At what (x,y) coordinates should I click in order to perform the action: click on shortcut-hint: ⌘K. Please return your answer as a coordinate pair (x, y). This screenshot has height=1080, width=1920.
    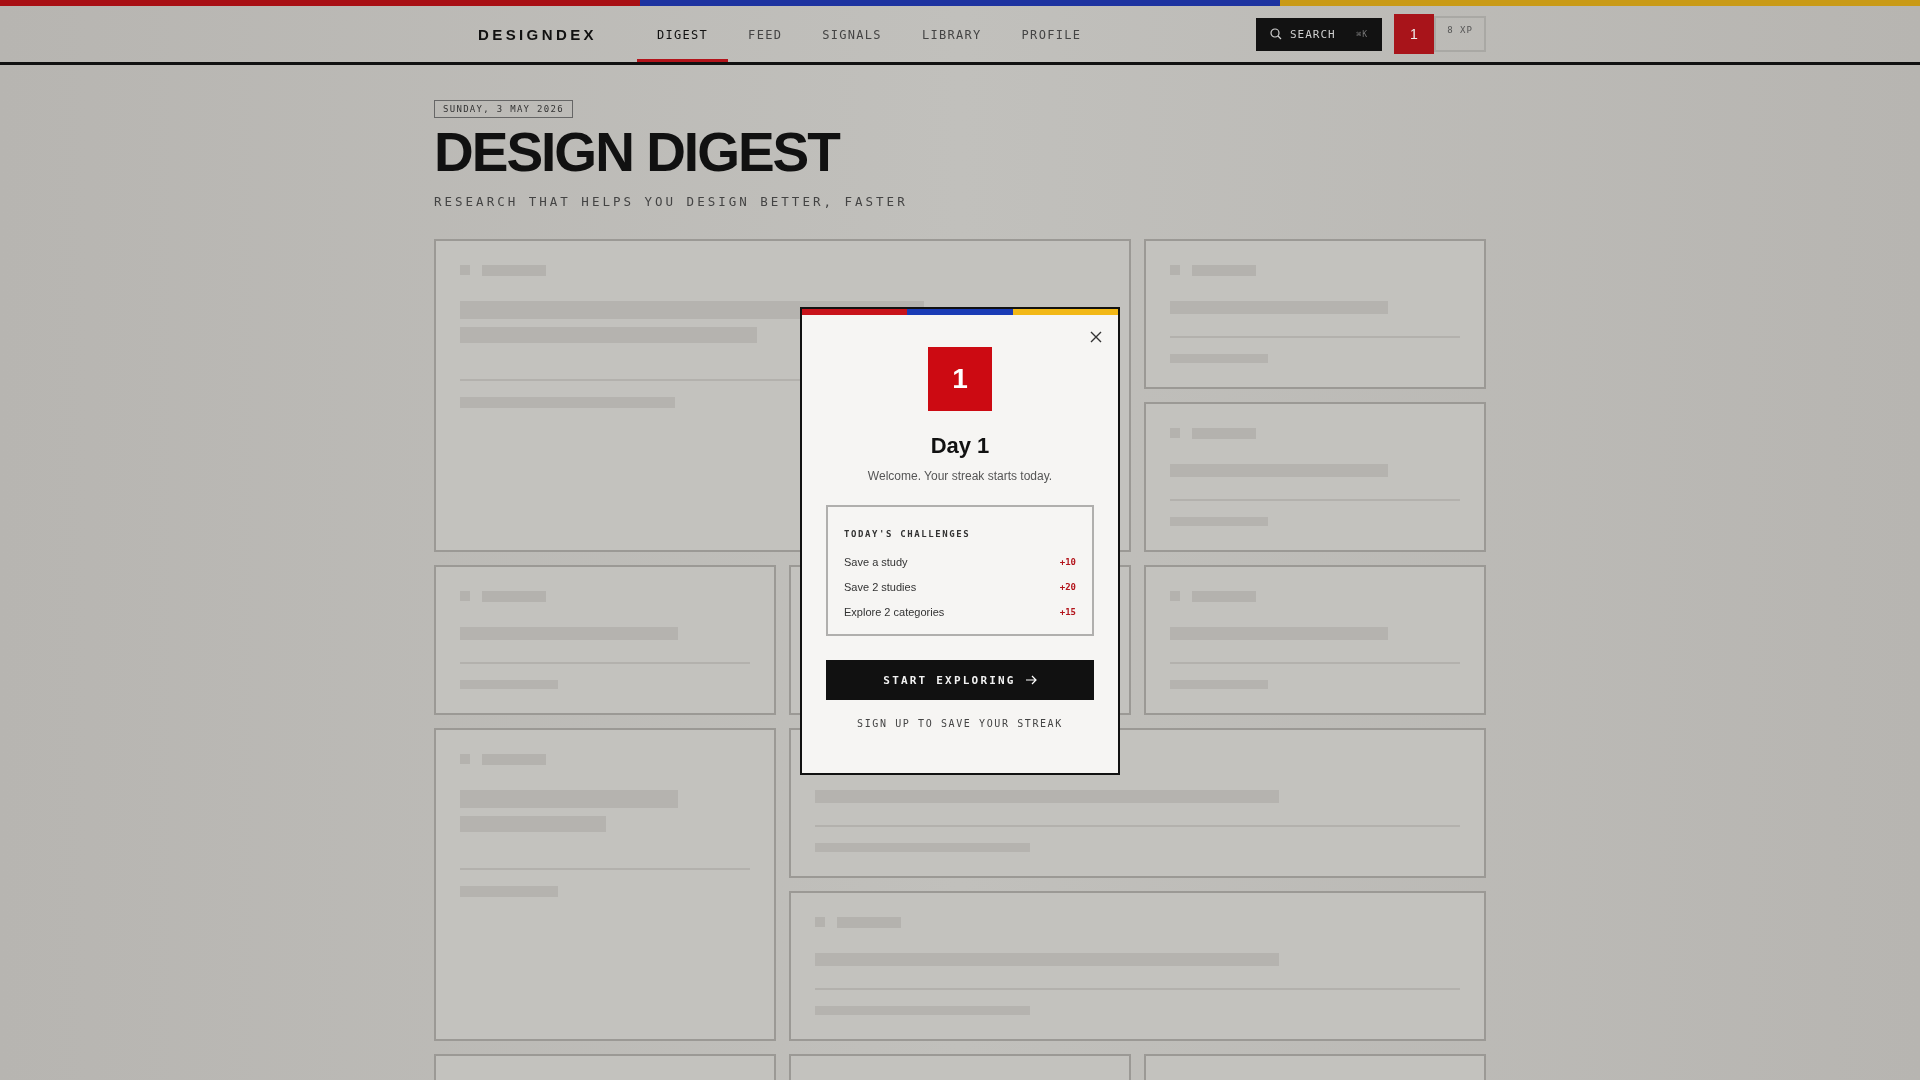
    Looking at the image, I should click on (1362, 34).